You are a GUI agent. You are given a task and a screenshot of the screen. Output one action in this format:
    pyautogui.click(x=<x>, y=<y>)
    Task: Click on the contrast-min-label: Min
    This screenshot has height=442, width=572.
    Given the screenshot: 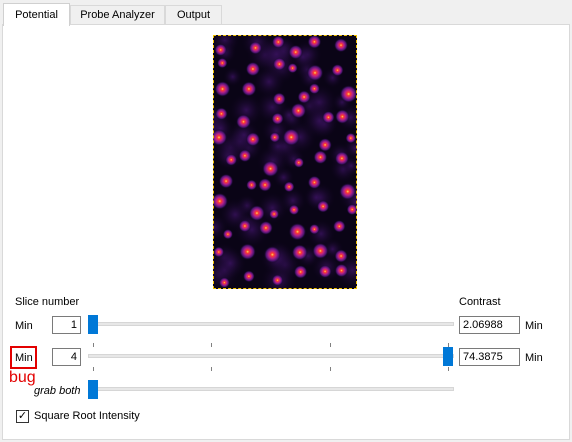 What is the action you would take?
    pyautogui.click(x=534, y=326)
    